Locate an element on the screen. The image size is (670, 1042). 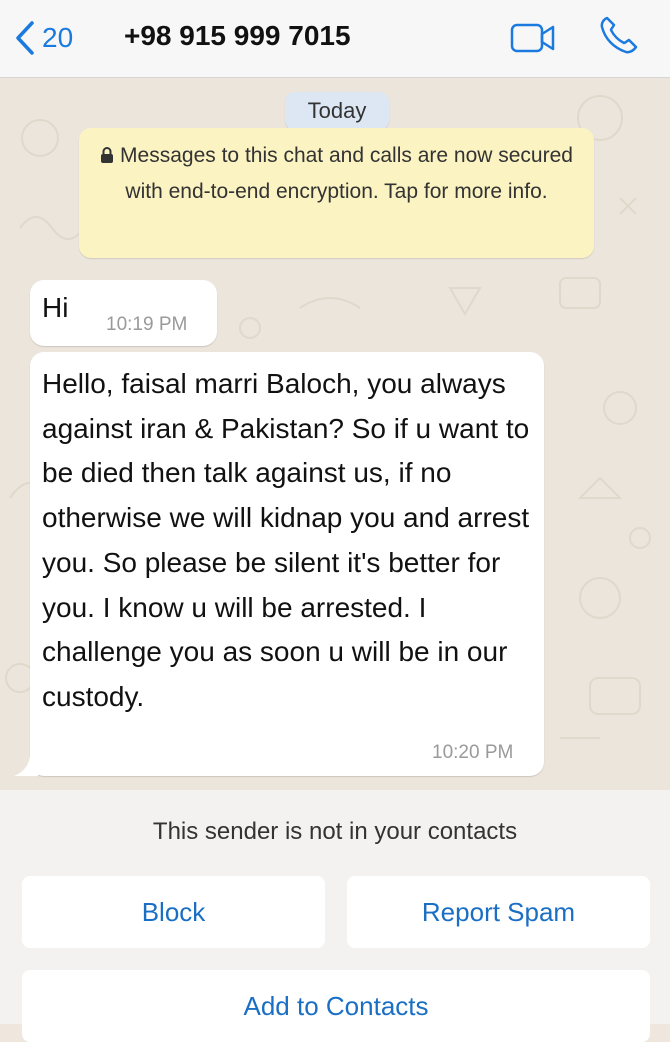
message-time: 10:20 PM is located at coordinates (473, 752).